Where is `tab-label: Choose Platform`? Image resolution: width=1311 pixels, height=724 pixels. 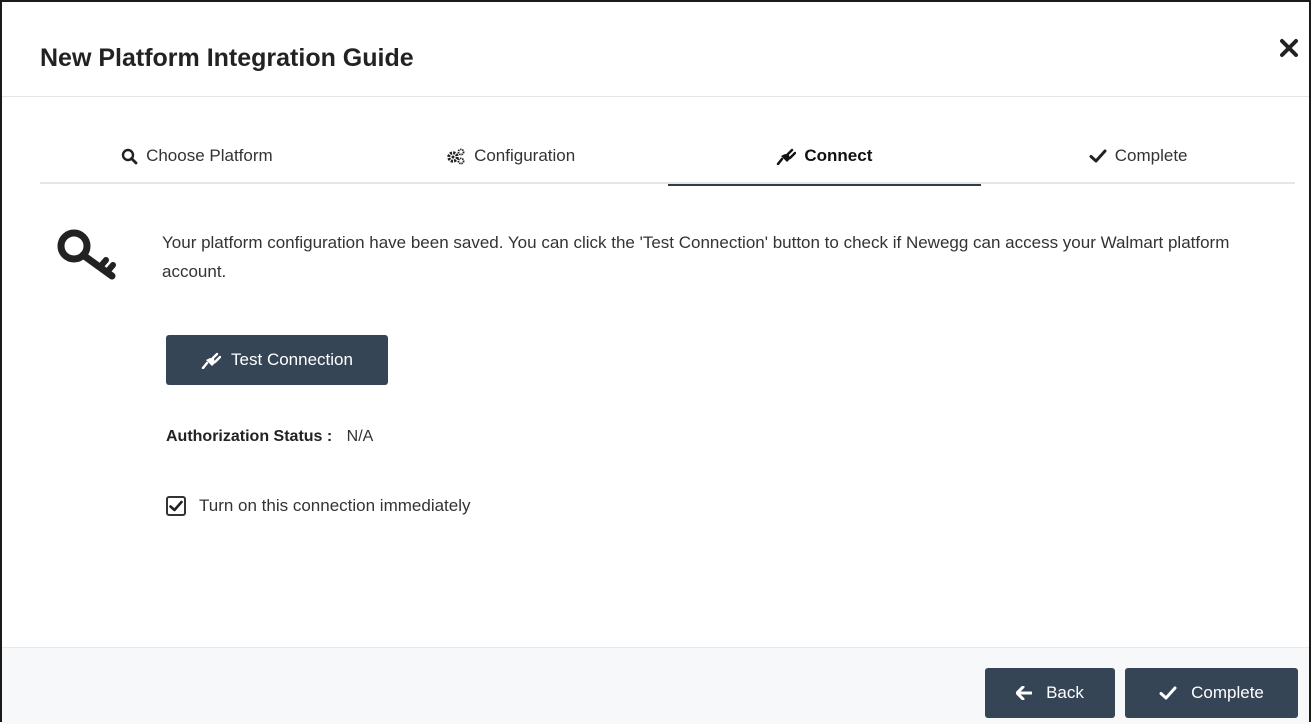
tab-label: Choose Platform is located at coordinates (209, 155).